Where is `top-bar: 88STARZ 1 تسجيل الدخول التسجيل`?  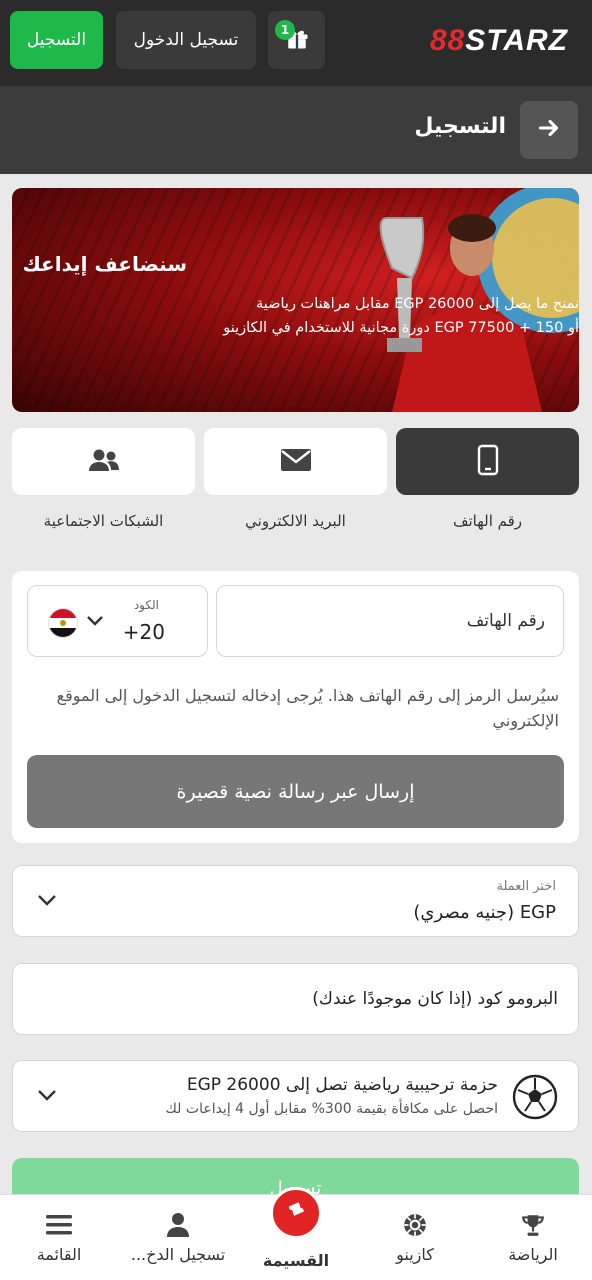
top-bar: 88STARZ 1 تسجيل الدخول التسجيل is located at coordinates (296, 43).